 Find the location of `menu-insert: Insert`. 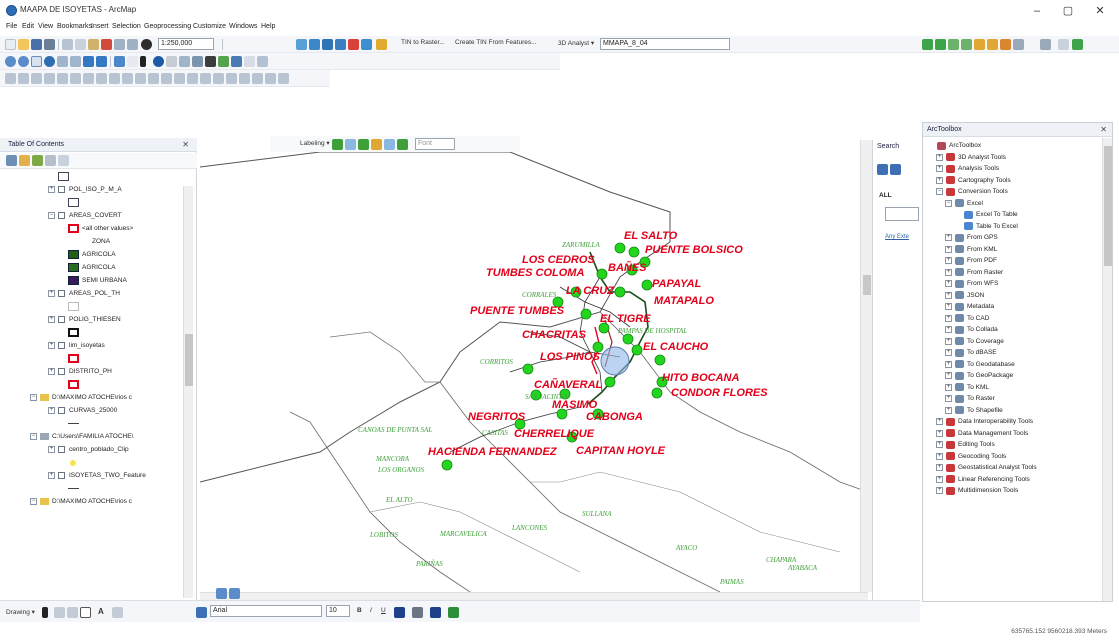

menu-insert: Insert is located at coordinates (100, 26).